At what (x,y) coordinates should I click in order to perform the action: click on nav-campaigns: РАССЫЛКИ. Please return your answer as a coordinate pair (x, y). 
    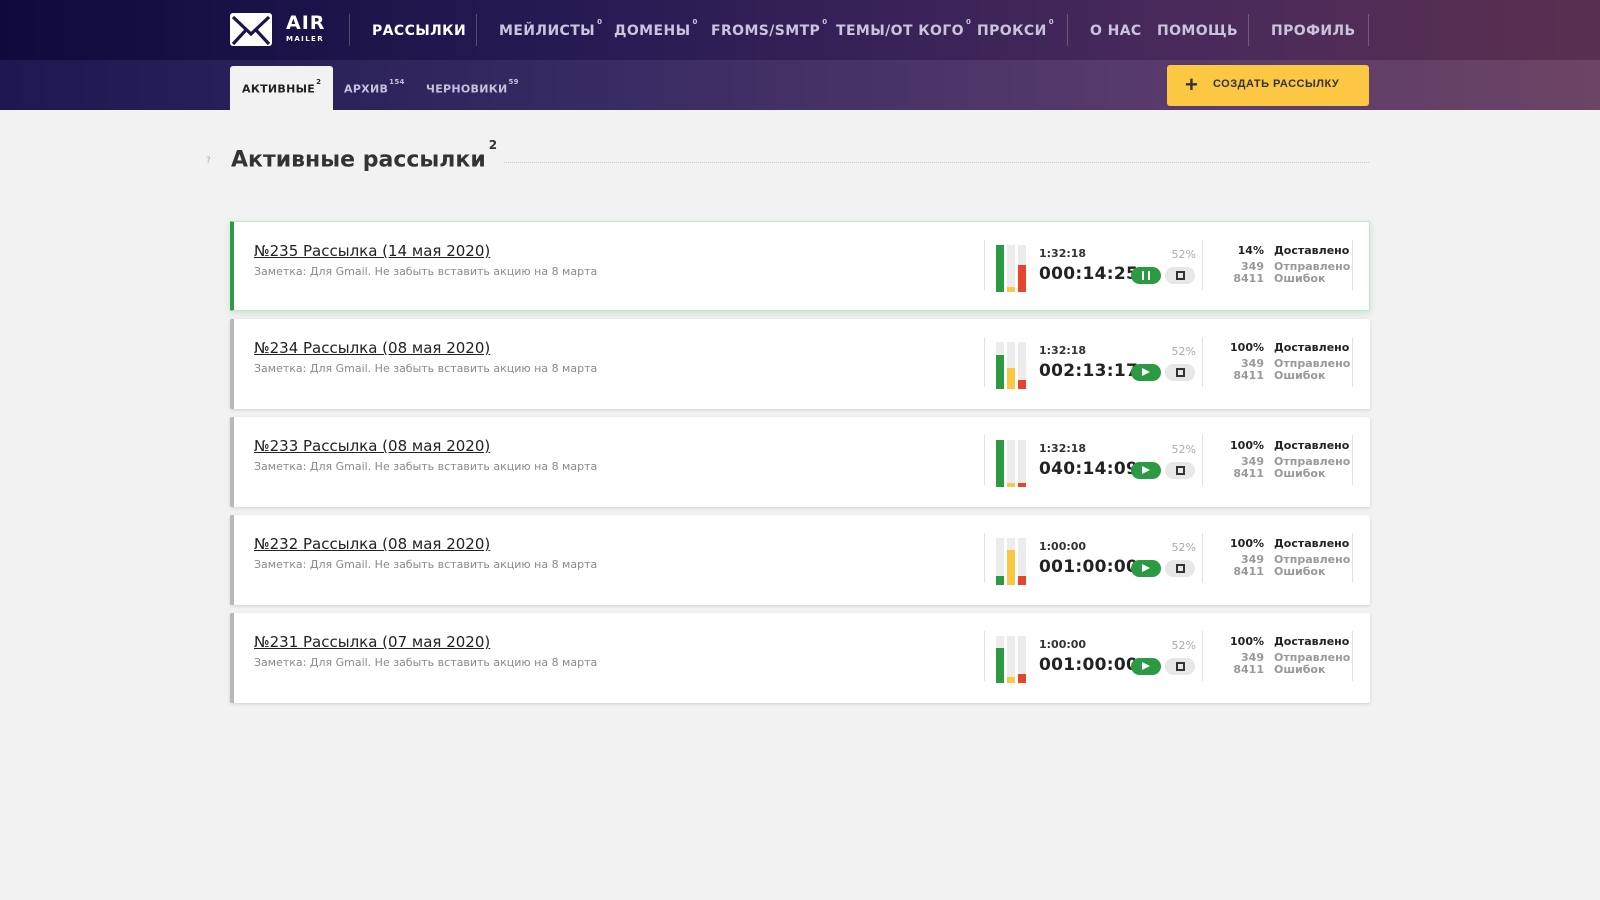
    Looking at the image, I should click on (419, 31).